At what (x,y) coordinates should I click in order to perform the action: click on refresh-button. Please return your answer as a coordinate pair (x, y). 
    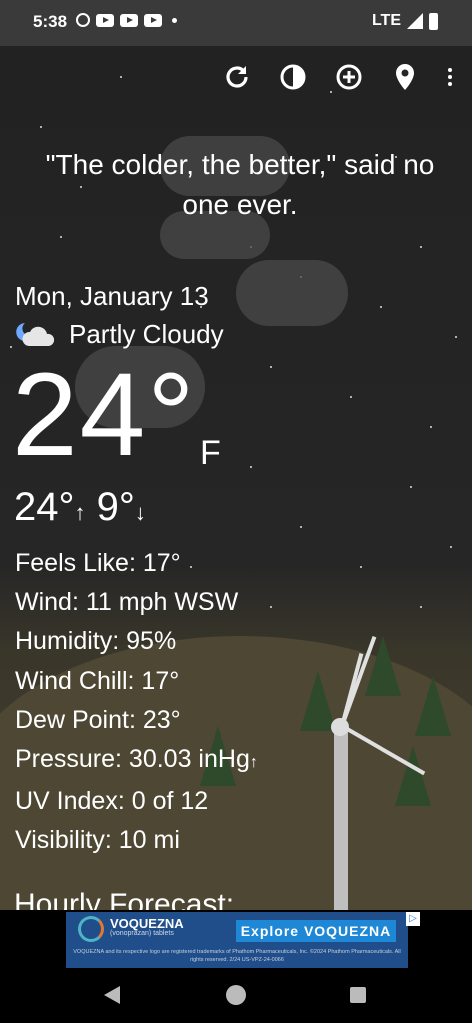
    Looking at the image, I should click on (237, 77).